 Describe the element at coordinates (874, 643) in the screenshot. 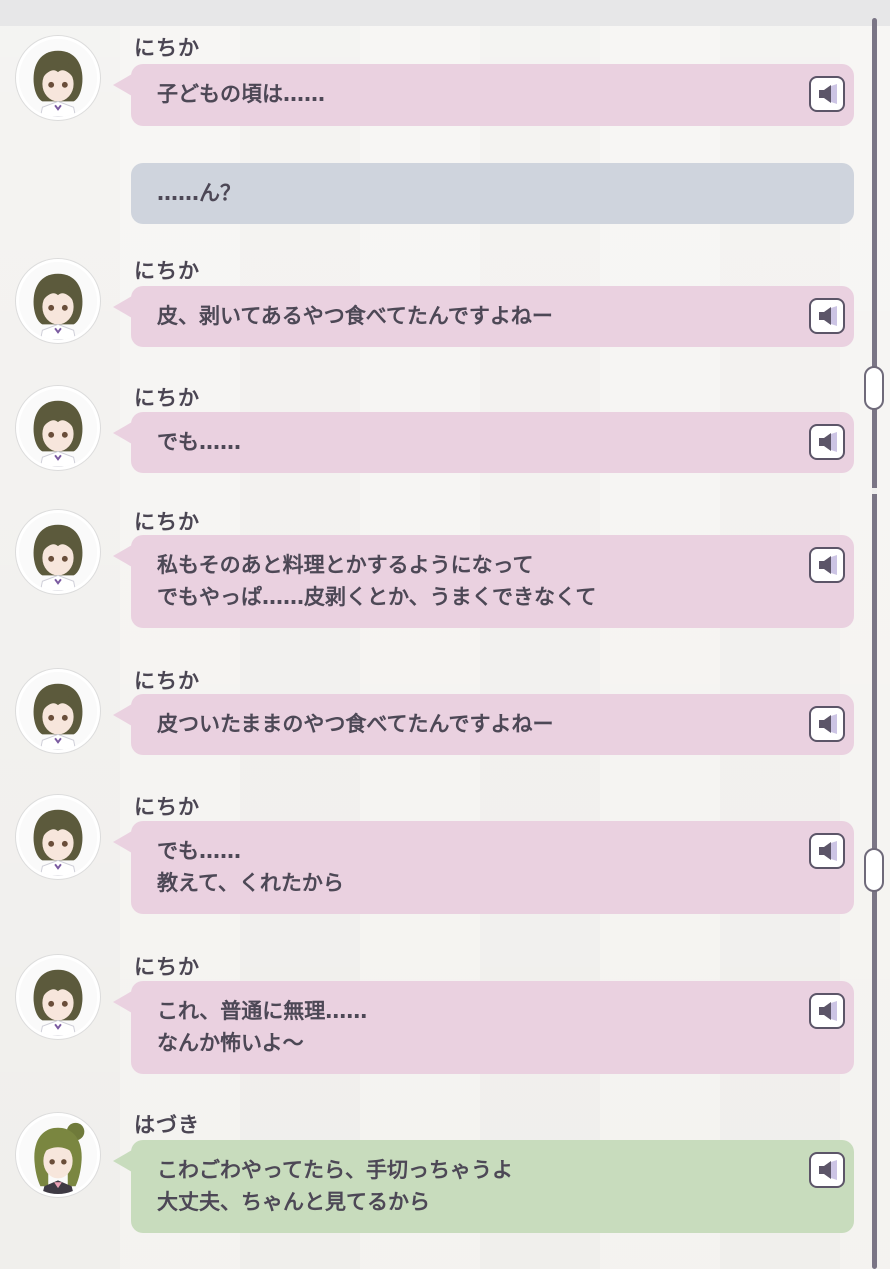

I see `scrollbar-track` at that location.